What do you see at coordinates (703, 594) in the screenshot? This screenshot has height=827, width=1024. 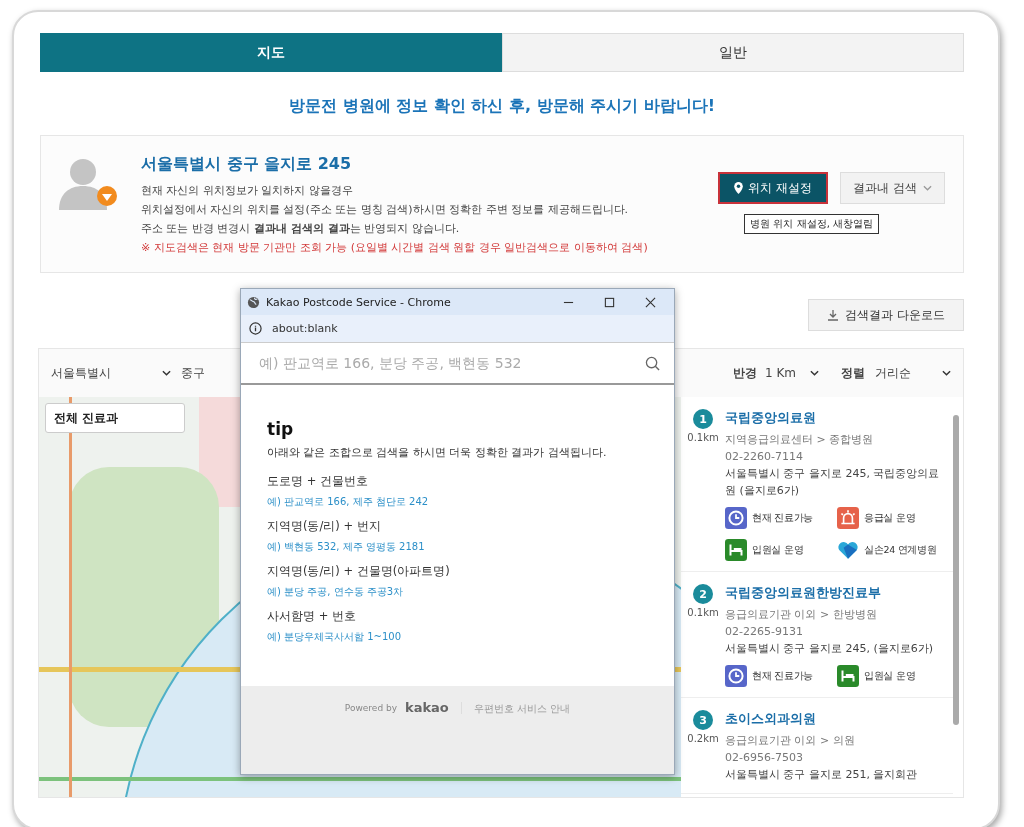 I see `result-number: 2` at bounding box center [703, 594].